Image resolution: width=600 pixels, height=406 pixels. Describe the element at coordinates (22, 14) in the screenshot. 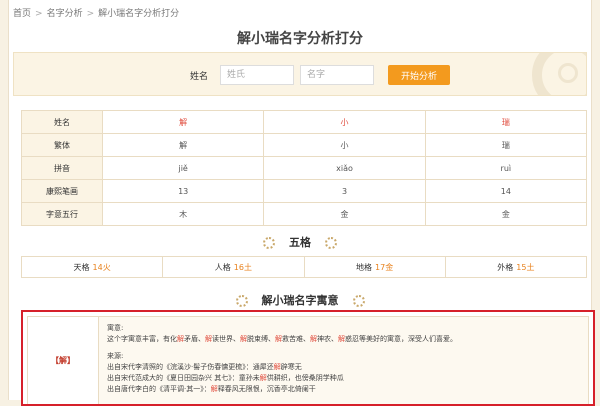

I see `breadcrumb-home-link: 首页` at that location.